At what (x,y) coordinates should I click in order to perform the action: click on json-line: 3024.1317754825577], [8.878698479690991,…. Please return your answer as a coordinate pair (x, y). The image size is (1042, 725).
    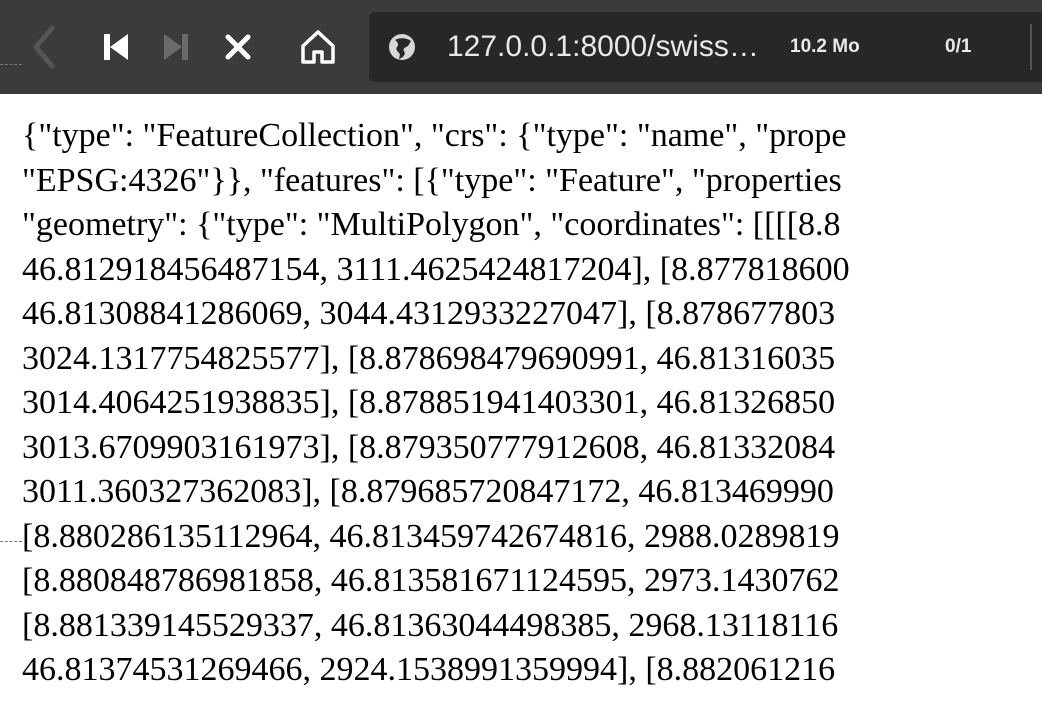
    Looking at the image, I should click on (429, 358).